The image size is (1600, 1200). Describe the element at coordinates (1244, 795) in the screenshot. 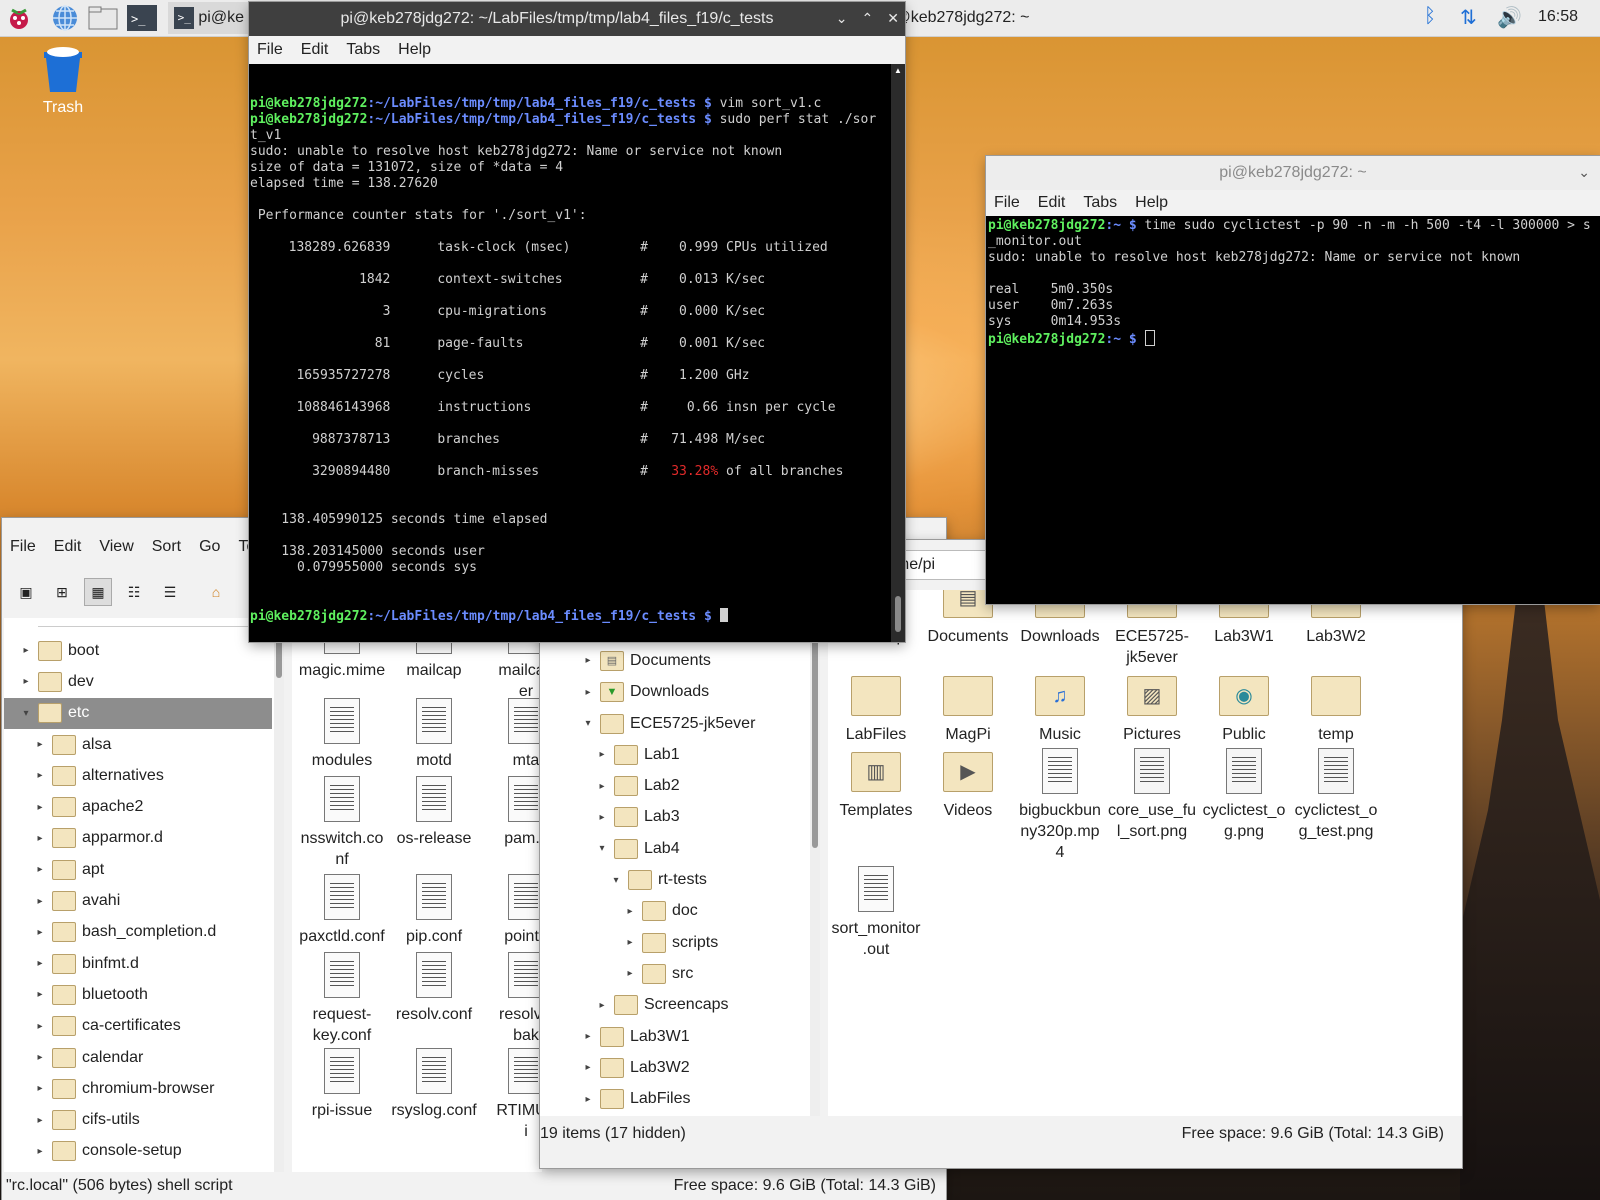

I see `file-item: cyclictest_o g.png` at that location.